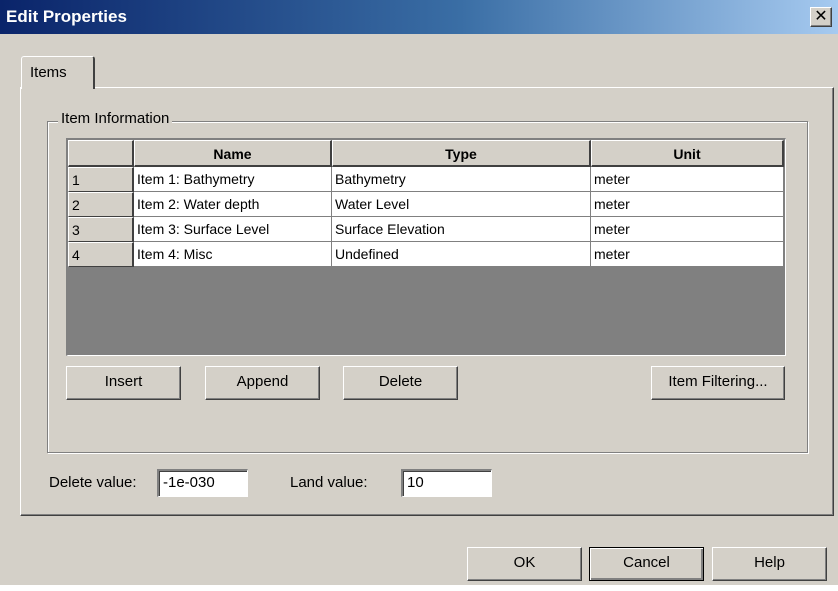 The width and height of the screenshot is (838, 591). Describe the element at coordinates (461, 229) in the screenshot. I see `cell-type: Surface Elevation` at that location.